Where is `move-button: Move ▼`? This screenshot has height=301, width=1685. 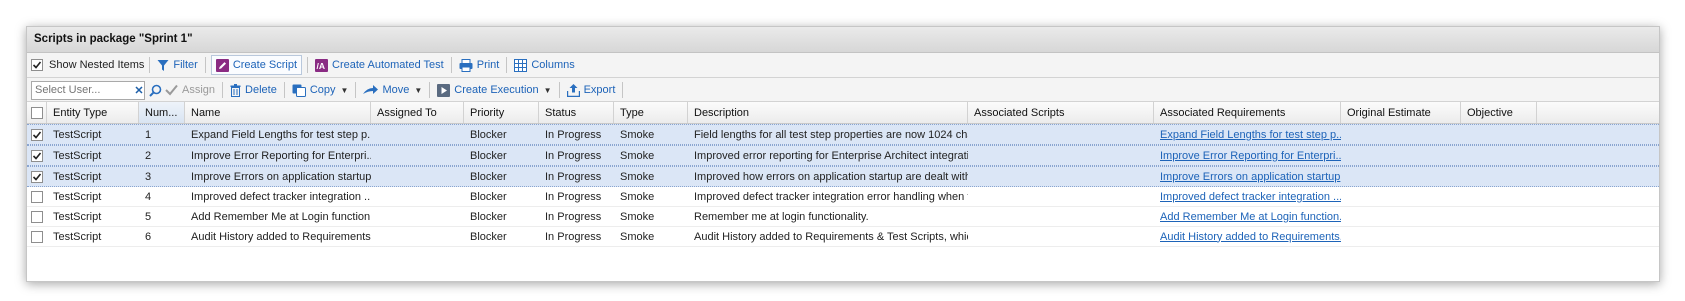
move-button: Move ▼ is located at coordinates (392, 90).